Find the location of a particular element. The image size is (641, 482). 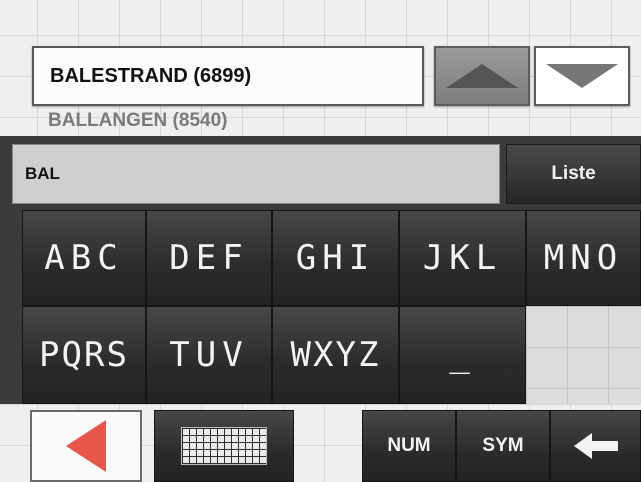

key-abc-label: ABC is located at coordinates (84, 258).